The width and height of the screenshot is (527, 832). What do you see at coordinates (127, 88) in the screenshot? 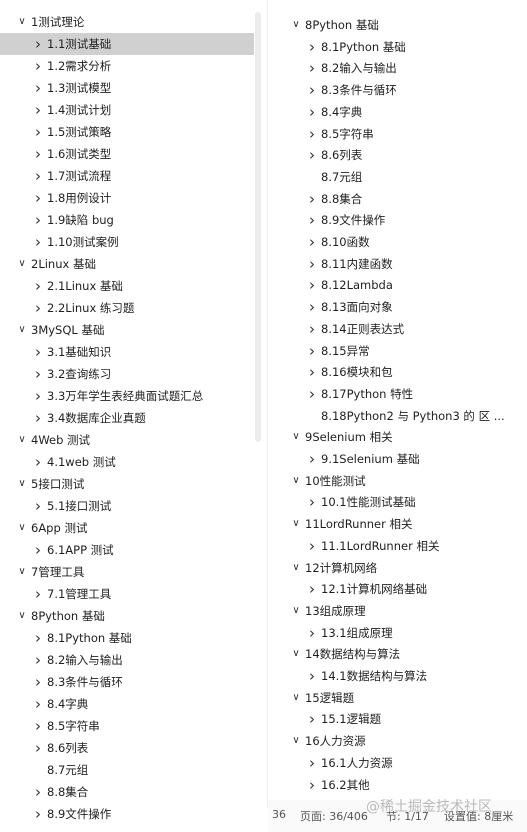
I see `tree-item: › 1.3测试模型` at bounding box center [127, 88].